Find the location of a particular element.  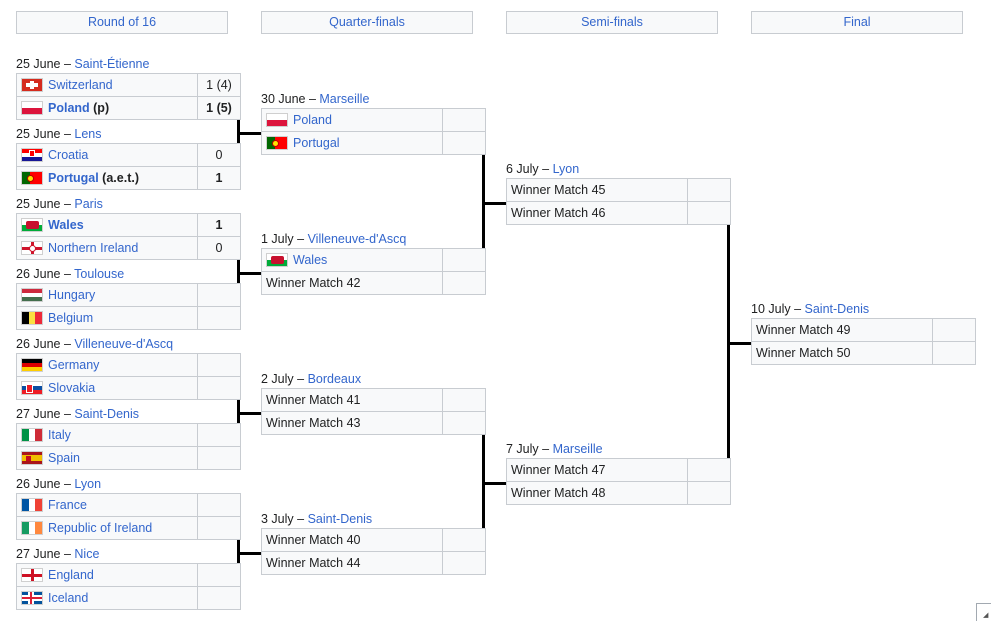

team-cell: Winner Match 40 is located at coordinates (352, 540).